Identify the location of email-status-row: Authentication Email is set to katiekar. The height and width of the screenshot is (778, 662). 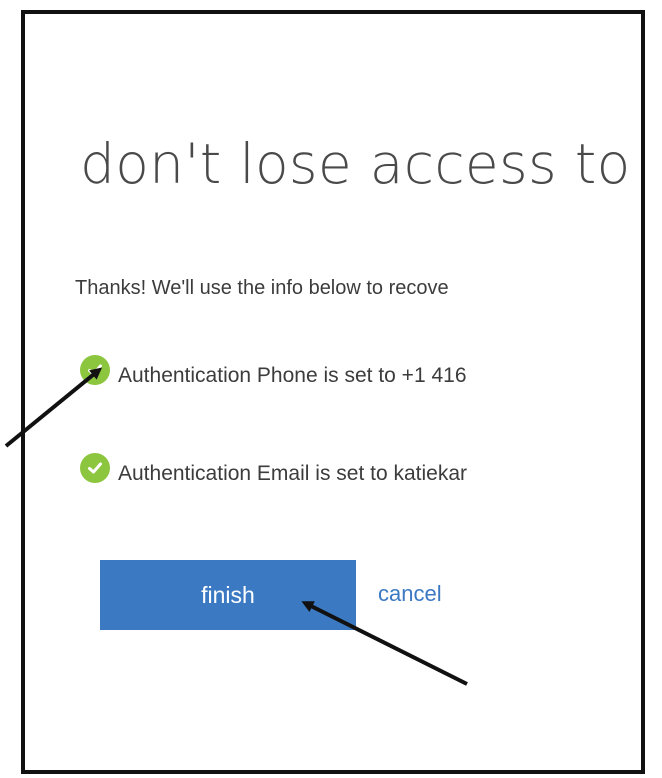
(274, 473).